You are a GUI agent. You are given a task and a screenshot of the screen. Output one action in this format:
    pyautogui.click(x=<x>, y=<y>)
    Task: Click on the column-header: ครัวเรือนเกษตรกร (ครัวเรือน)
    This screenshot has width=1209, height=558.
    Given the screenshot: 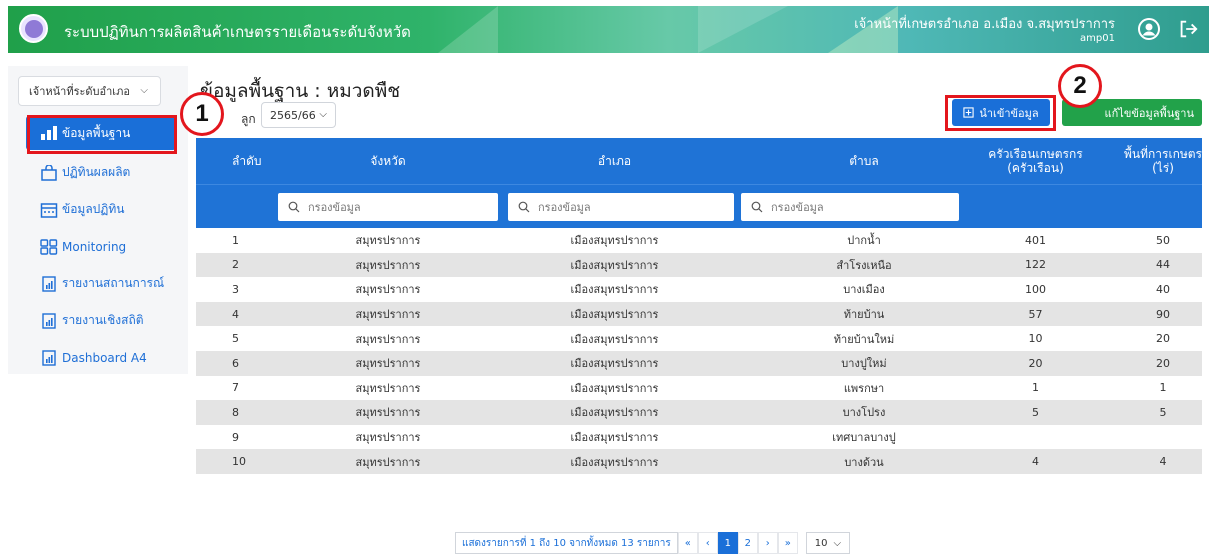 What is the action you would take?
    pyautogui.click(x=1025, y=161)
    